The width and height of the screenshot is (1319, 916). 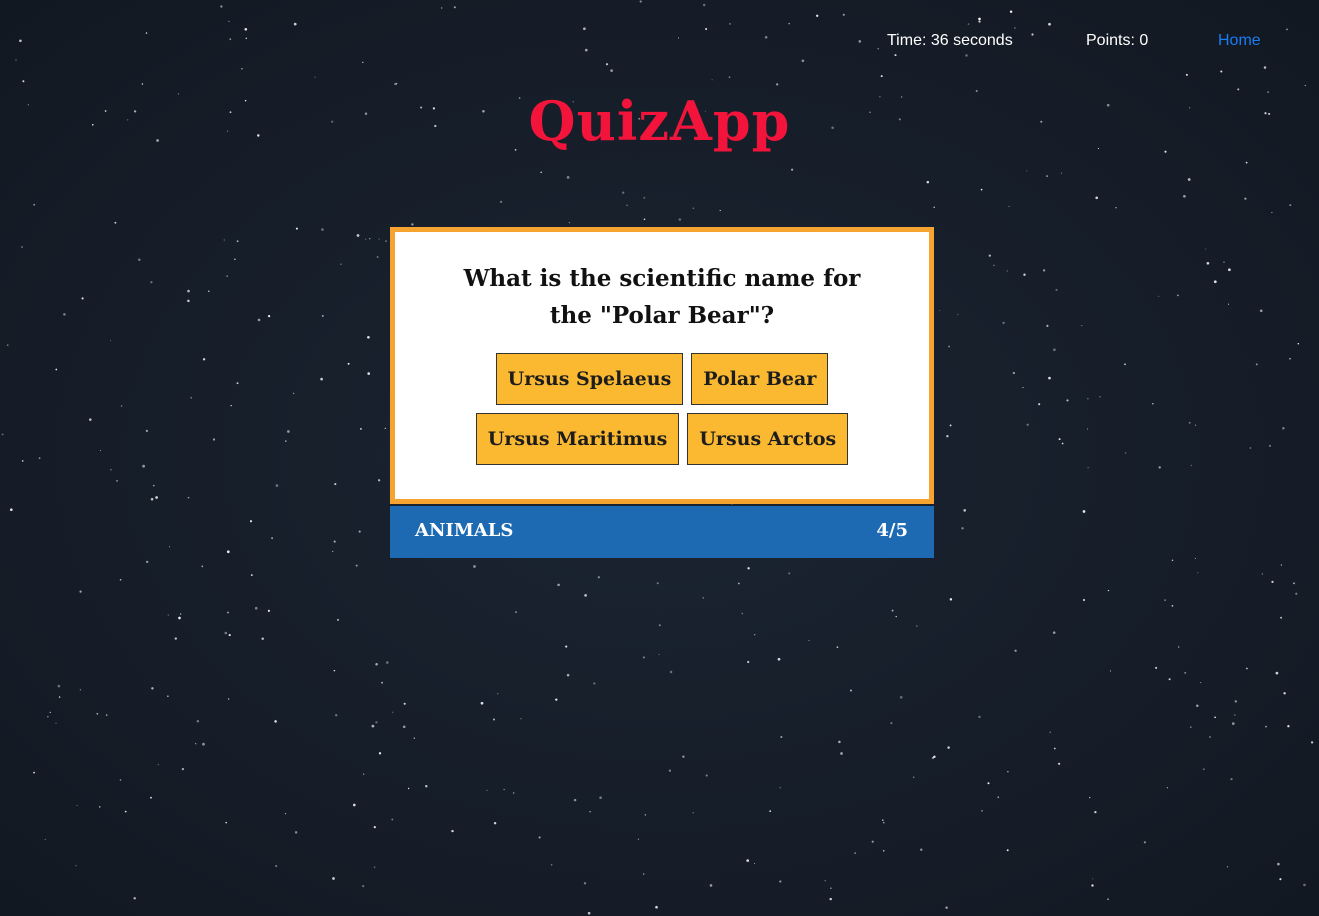 I want to click on question-progress: 4/5, so click(x=892, y=530).